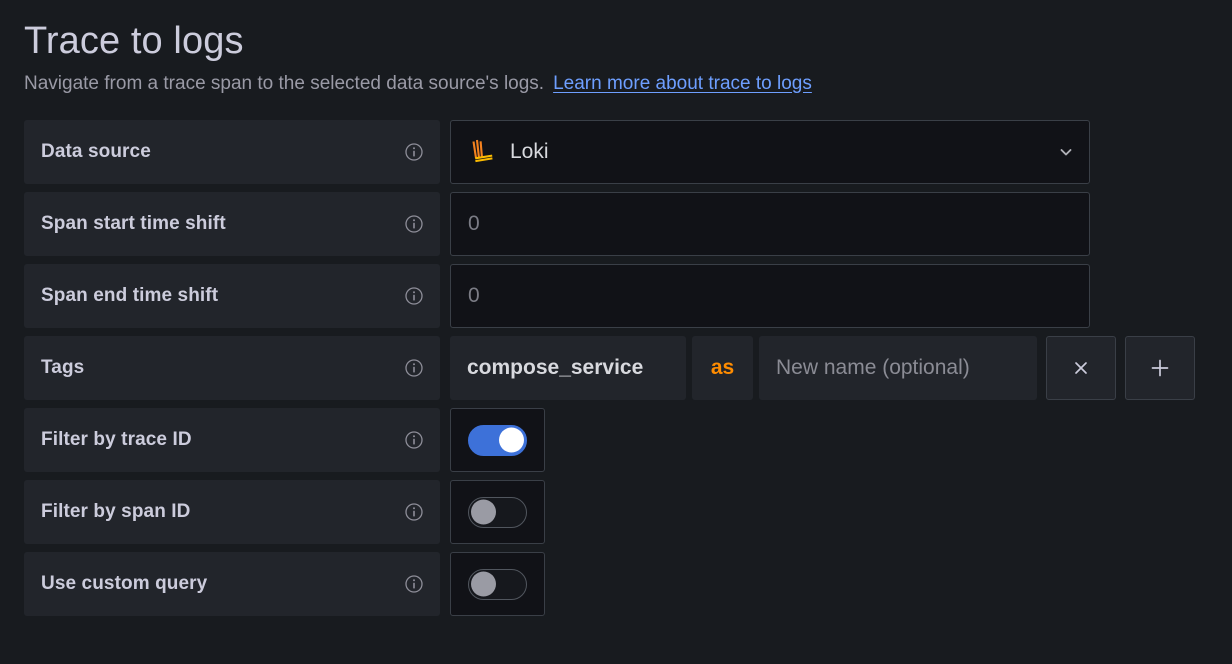  I want to click on row-data-source: Data source Loki, so click(616, 152).